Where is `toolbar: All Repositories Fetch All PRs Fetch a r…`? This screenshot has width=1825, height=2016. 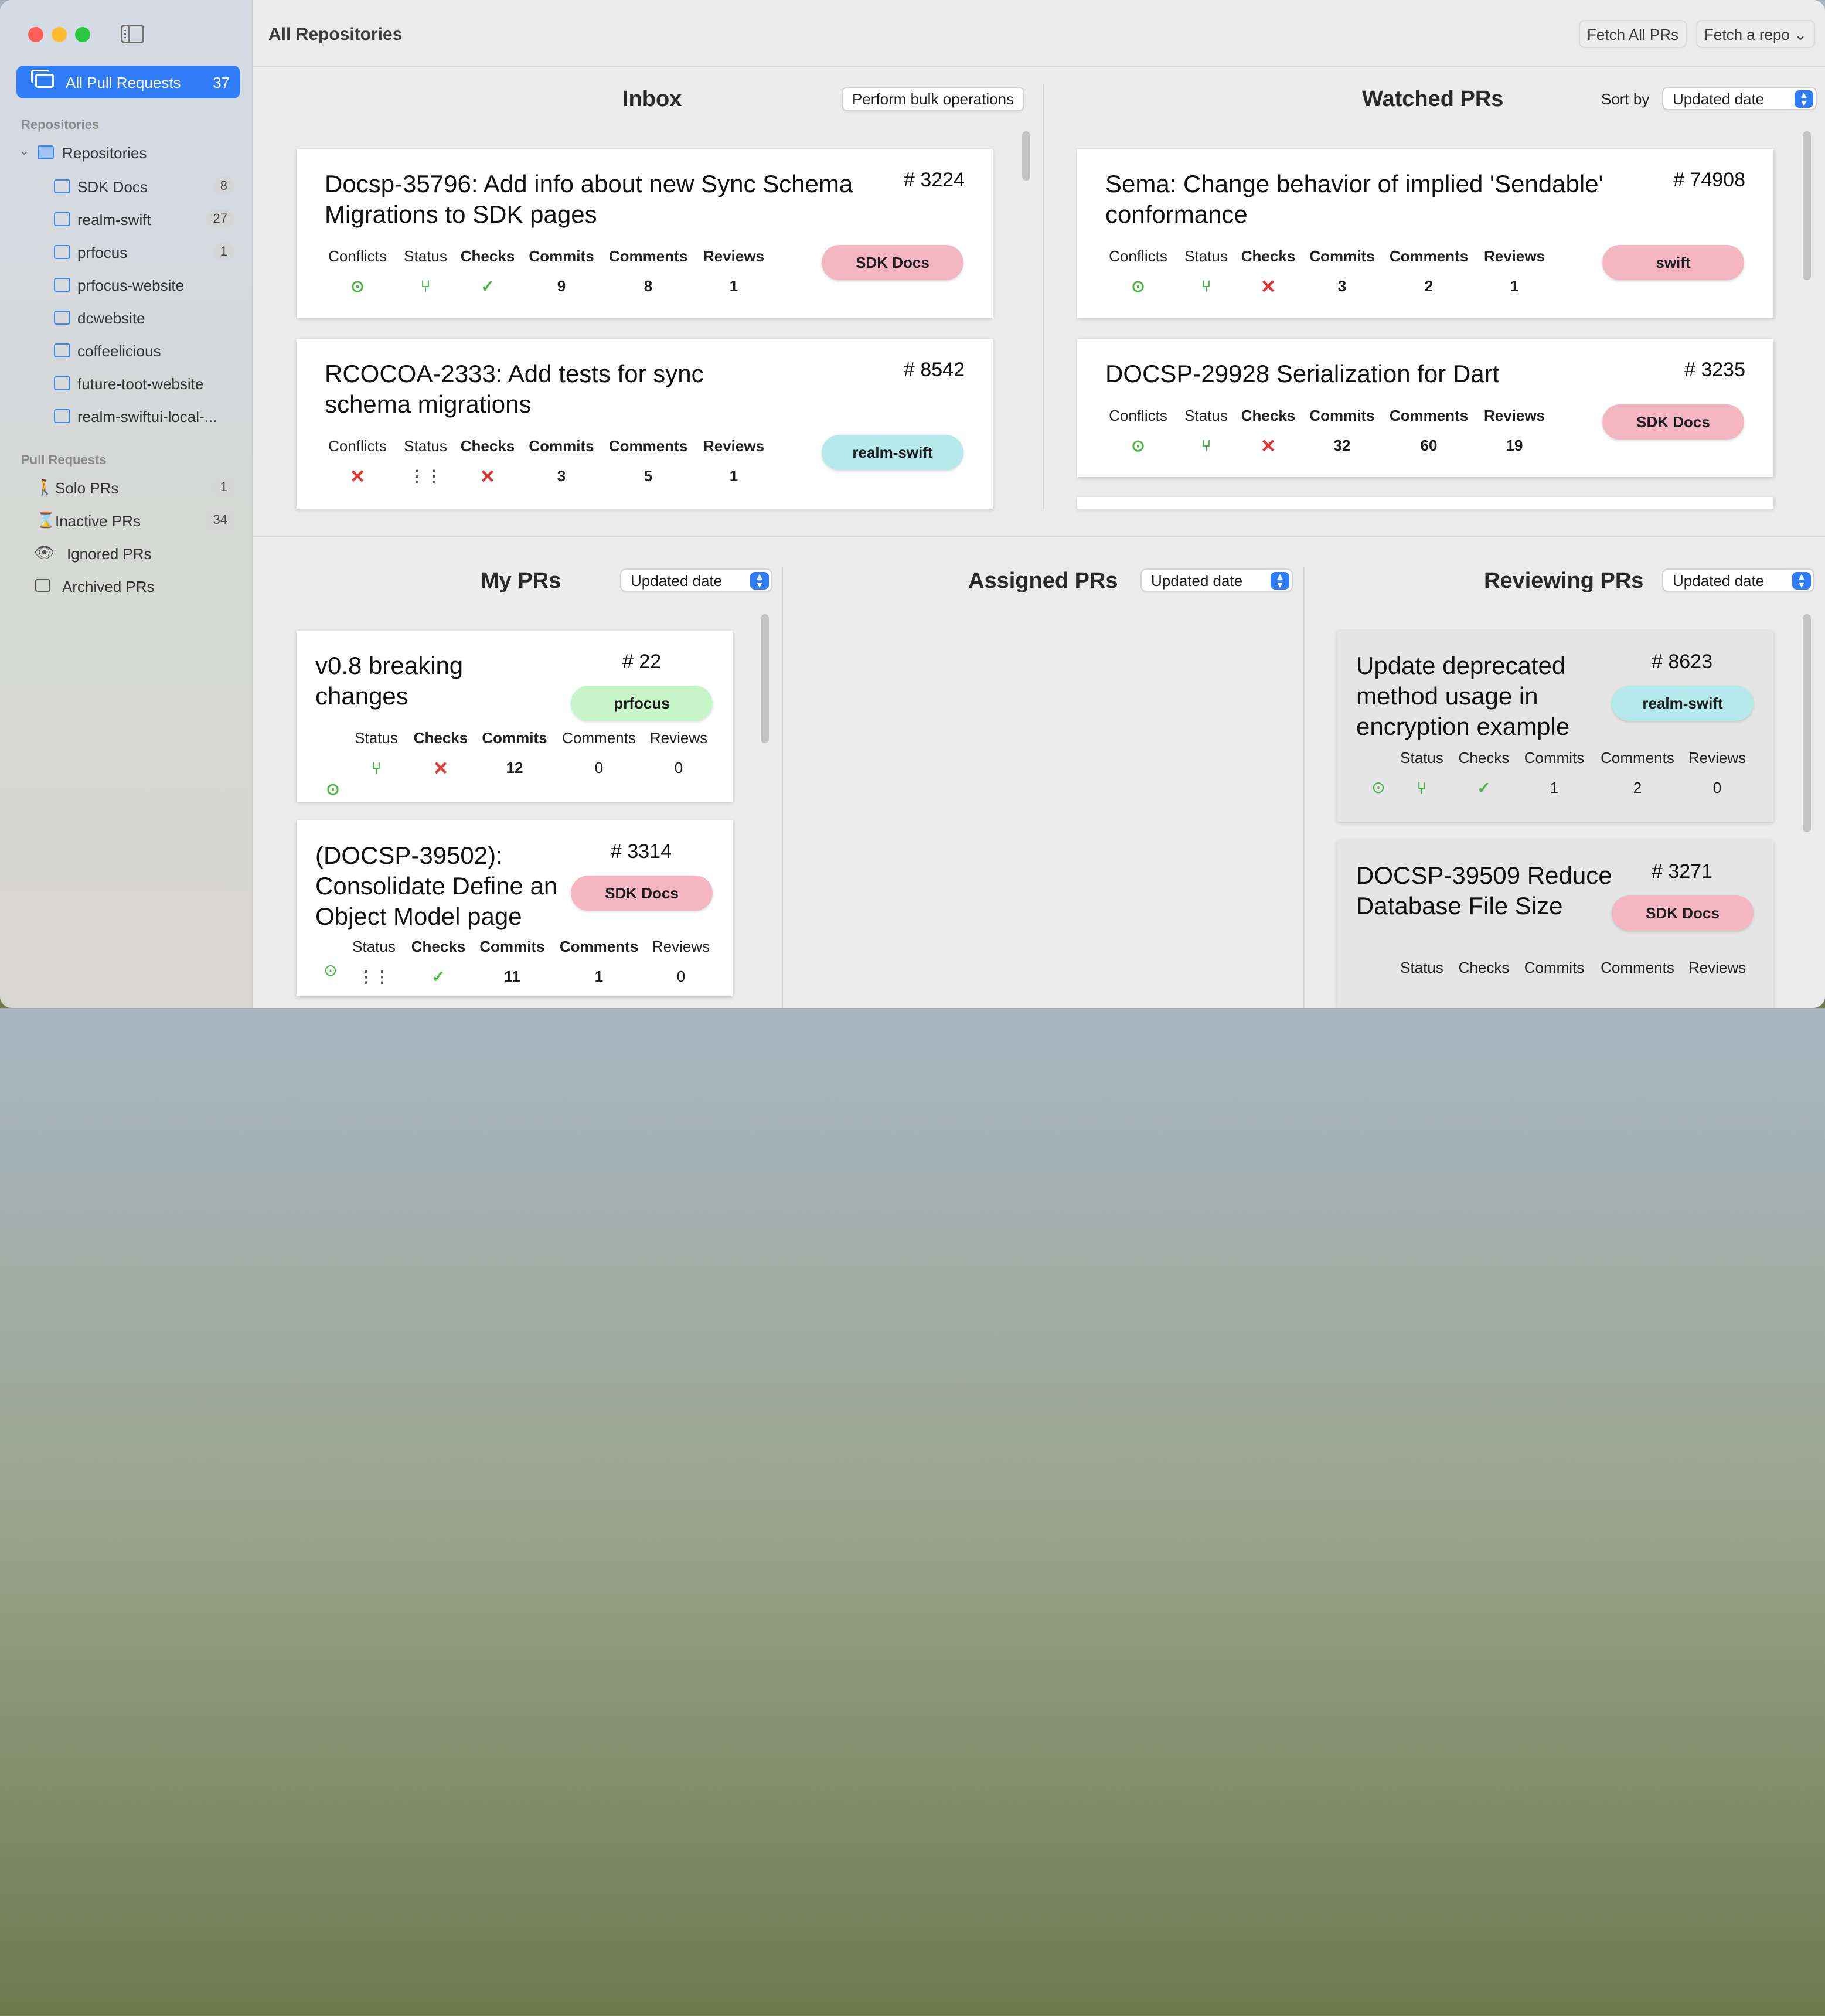 toolbar: All Repositories Fetch All PRs Fetch a r… is located at coordinates (1039, 33).